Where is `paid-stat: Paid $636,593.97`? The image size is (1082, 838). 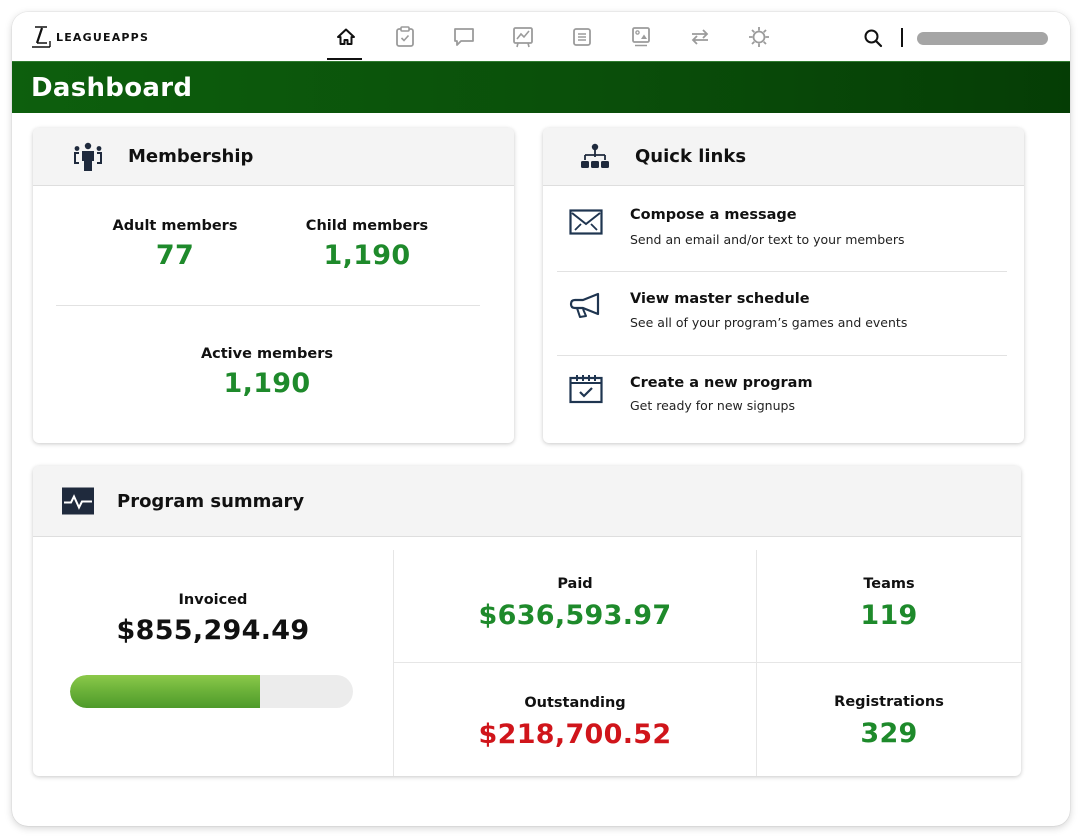
paid-stat: Paid $636,593.97 is located at coordinates (575, 603).